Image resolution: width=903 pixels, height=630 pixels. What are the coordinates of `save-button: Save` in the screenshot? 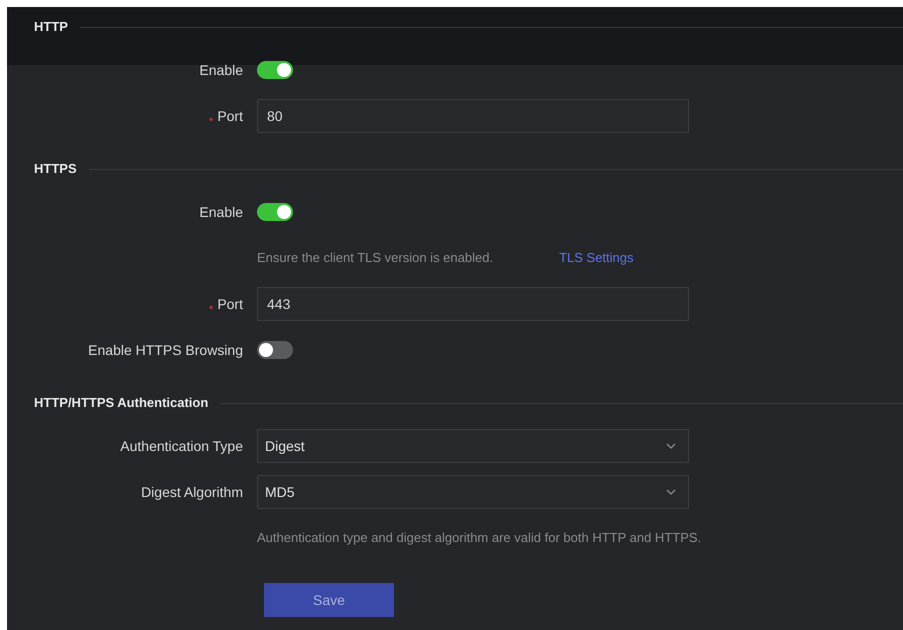 It's located at (329, 600).